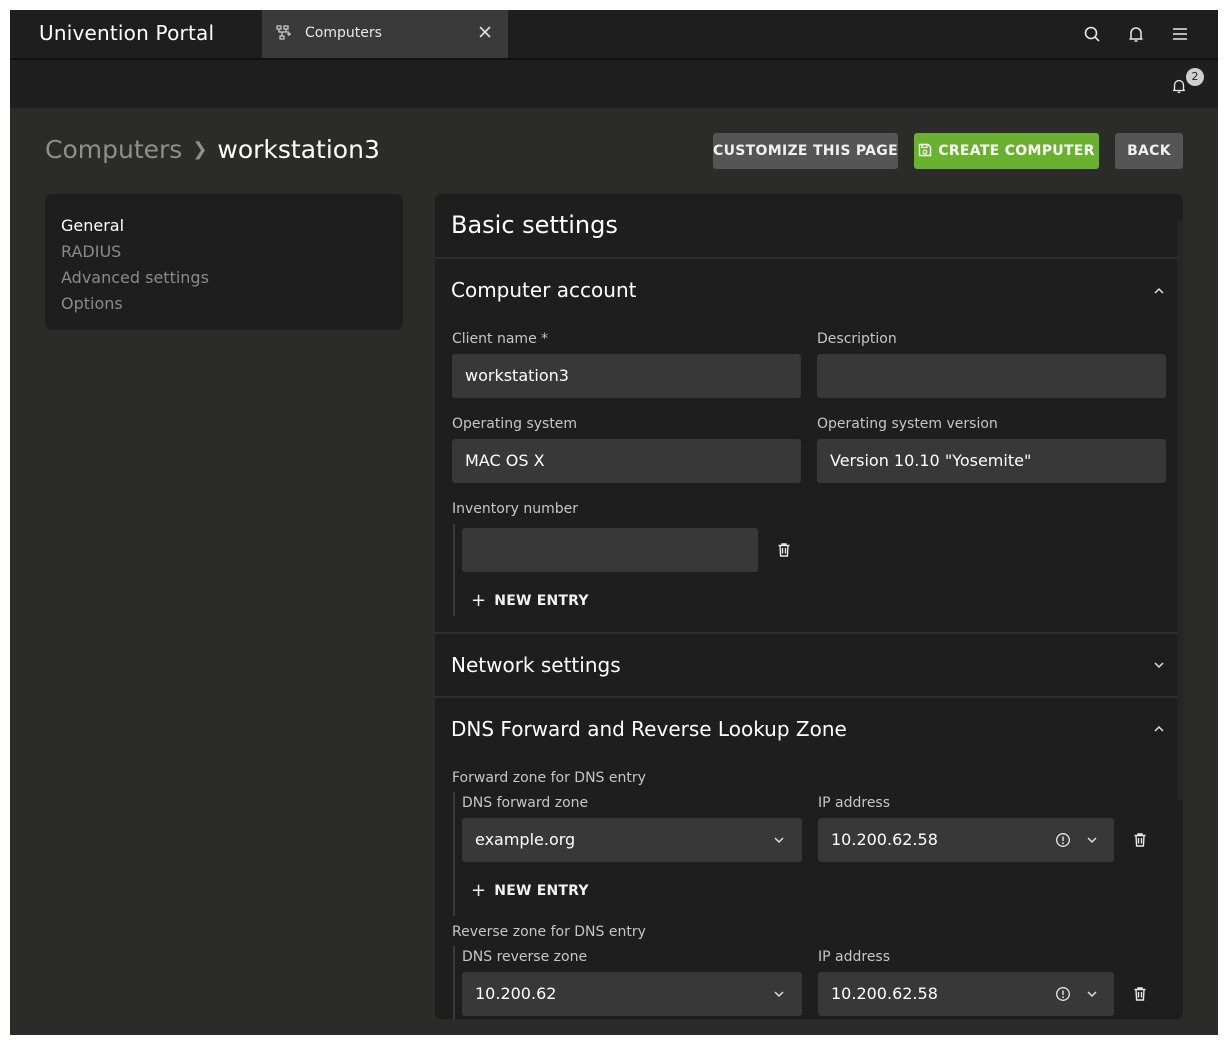 The image size is (1228, 1045). Describe the element at coordinates (549, 932) in the screenshot. I see `reverse-zone-group-label: Reverse zone for DNS entry` at that location.